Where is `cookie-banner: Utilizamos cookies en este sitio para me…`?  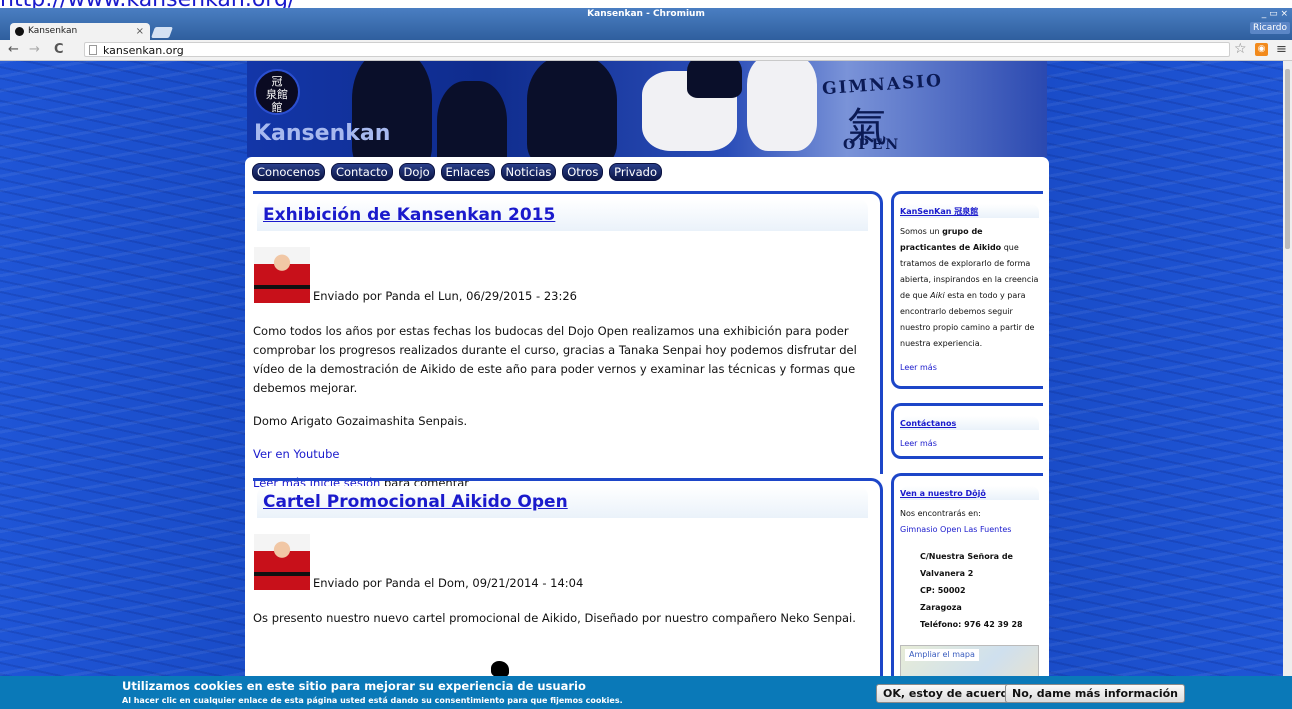
cookie-banner: Utilizamos cookies en este sitio para me… is located at coordinates (646, 692).